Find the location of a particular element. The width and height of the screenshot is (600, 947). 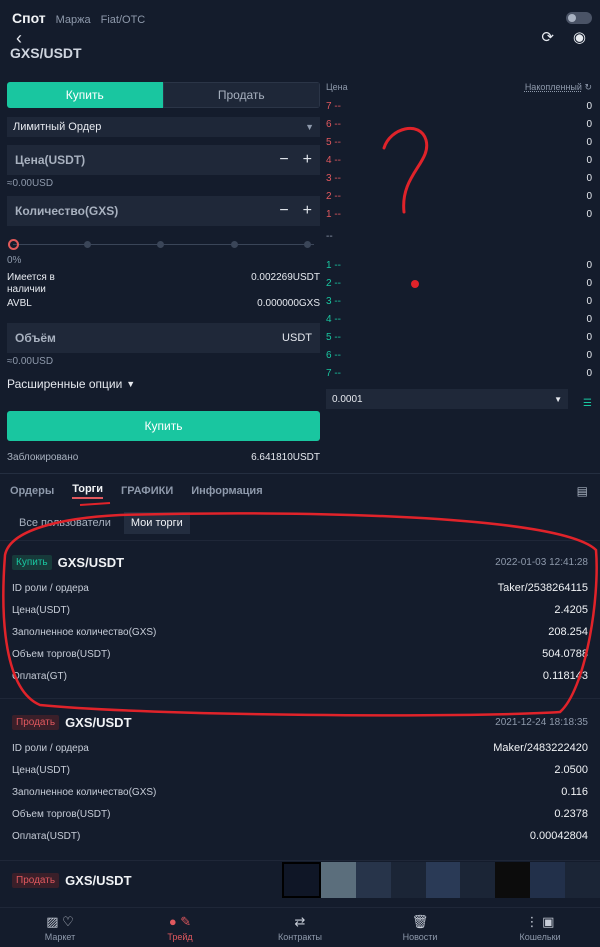

nav-market: ▨ ♡ Маркет is located at coordinates (60, 927).